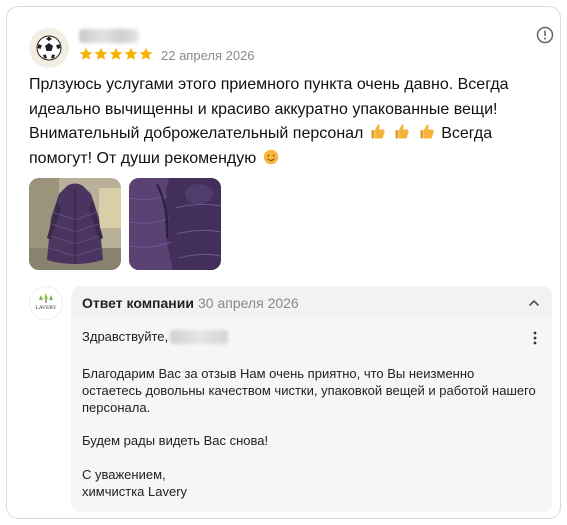  Describe the element at coordinates (138, 303) in the screenshot. I see `company-reply-title: Ответ компании` at that location.